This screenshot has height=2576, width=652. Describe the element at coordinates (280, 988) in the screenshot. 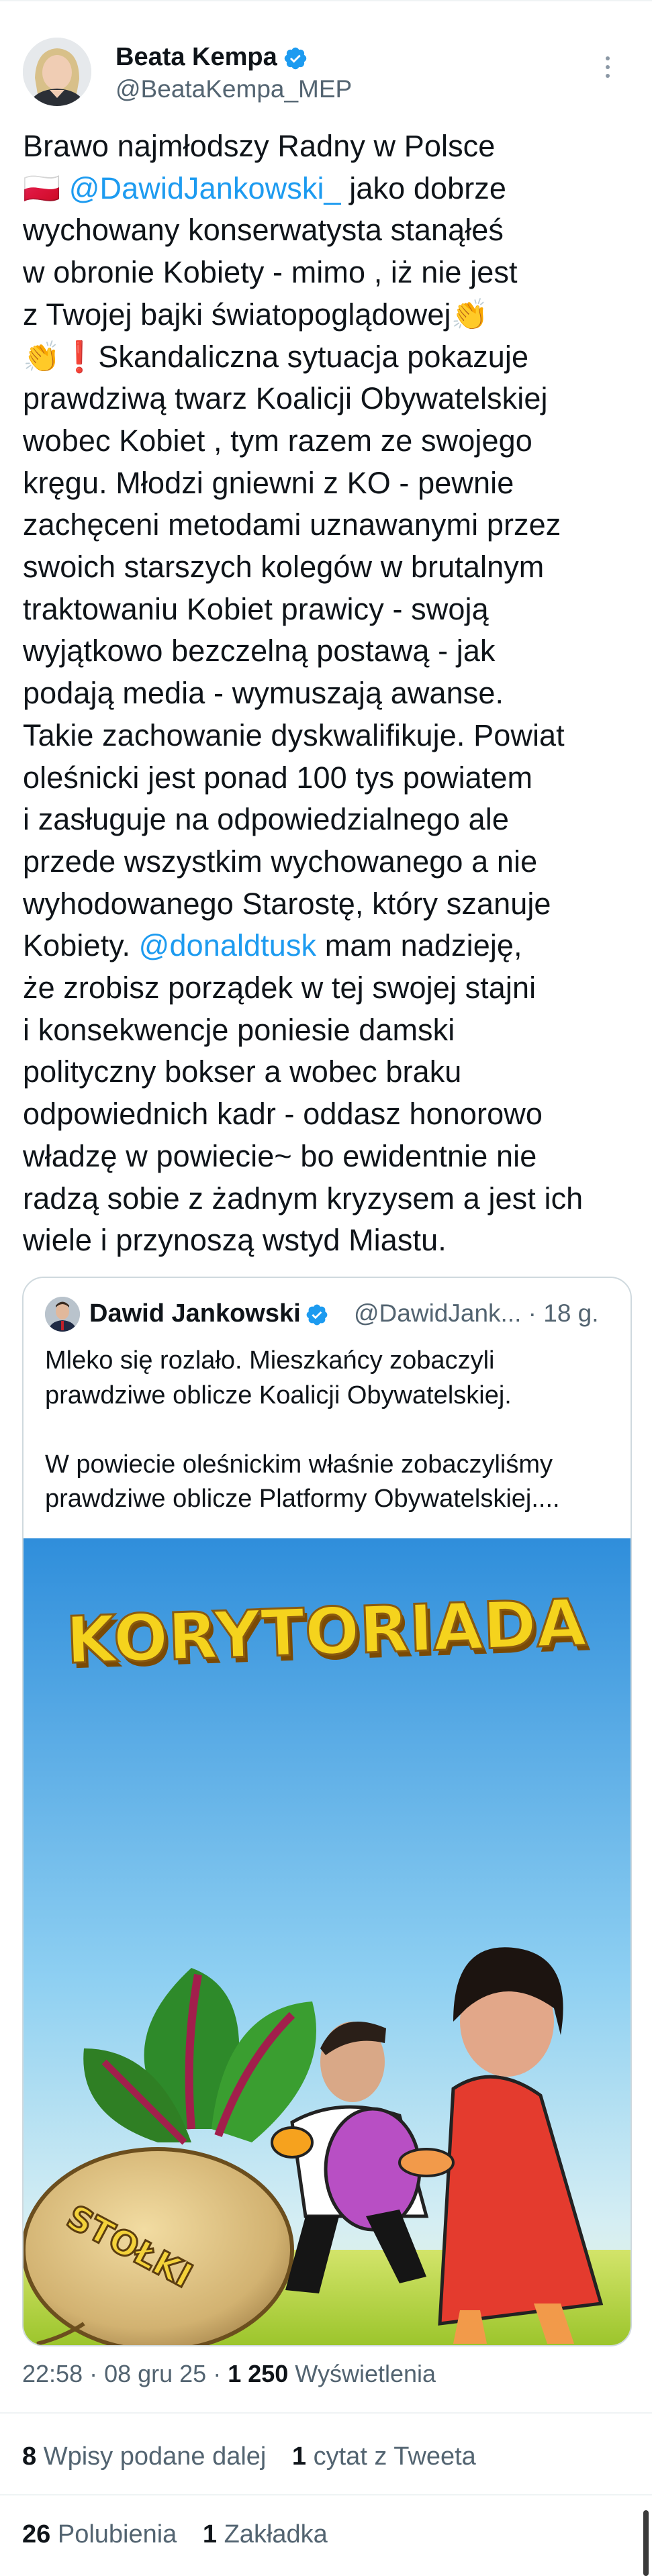

I see `tweet-text-segment: że zrobisz porządek w tej swojej stajni` at that location.